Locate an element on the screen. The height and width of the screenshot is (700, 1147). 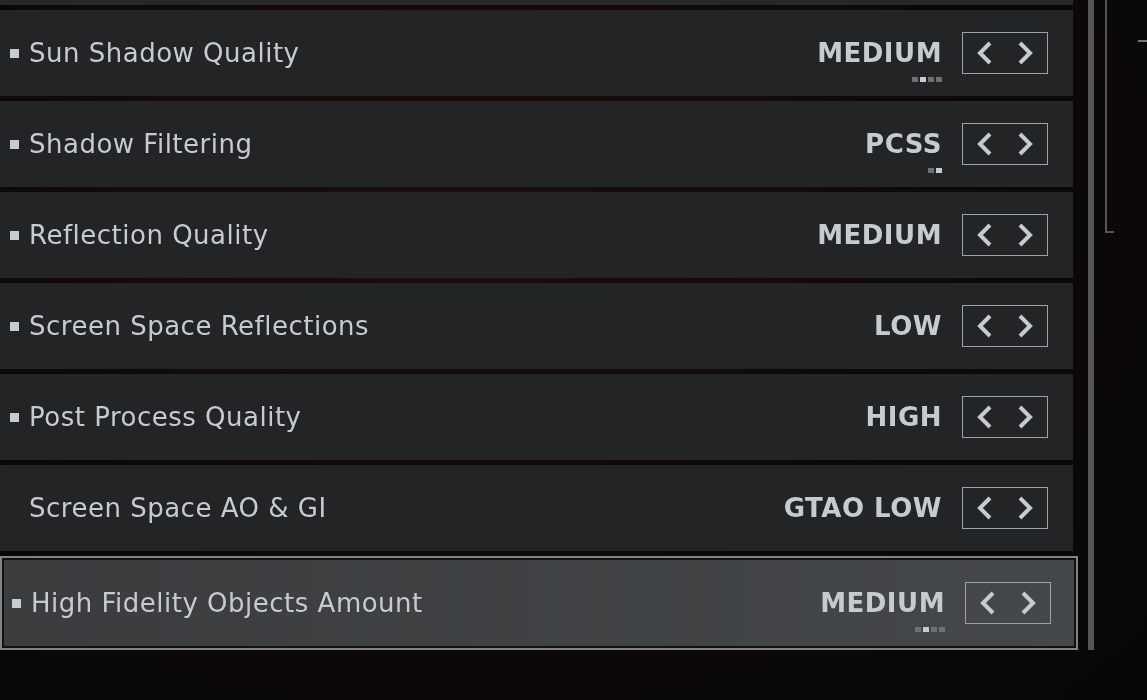
setting-row: Screen Space AO & GI GTAO LOW is located at coordinates (536, 508).